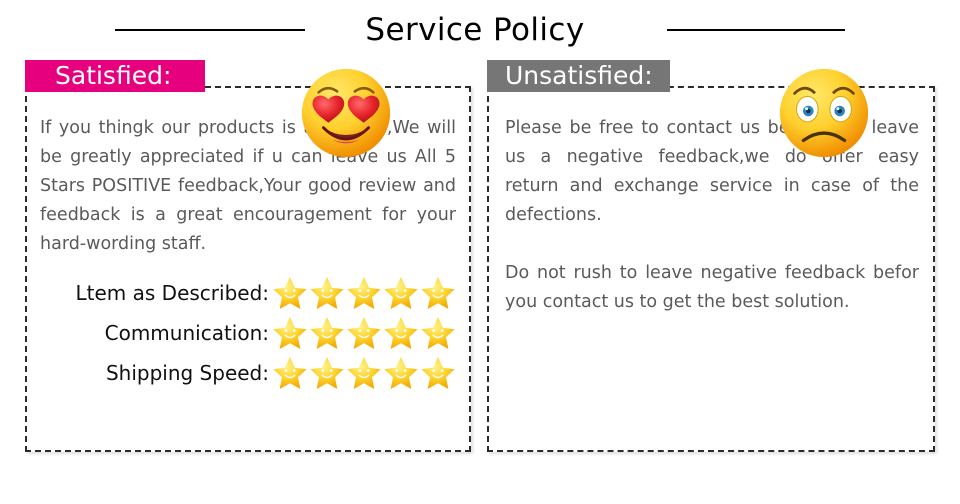 The image size is (960, 504). What do you see at coordinates (187, 373) in the screenshot?
I see `rating-label-shipping-speed: Shipping Speed:` at bounding box center [187, 373].